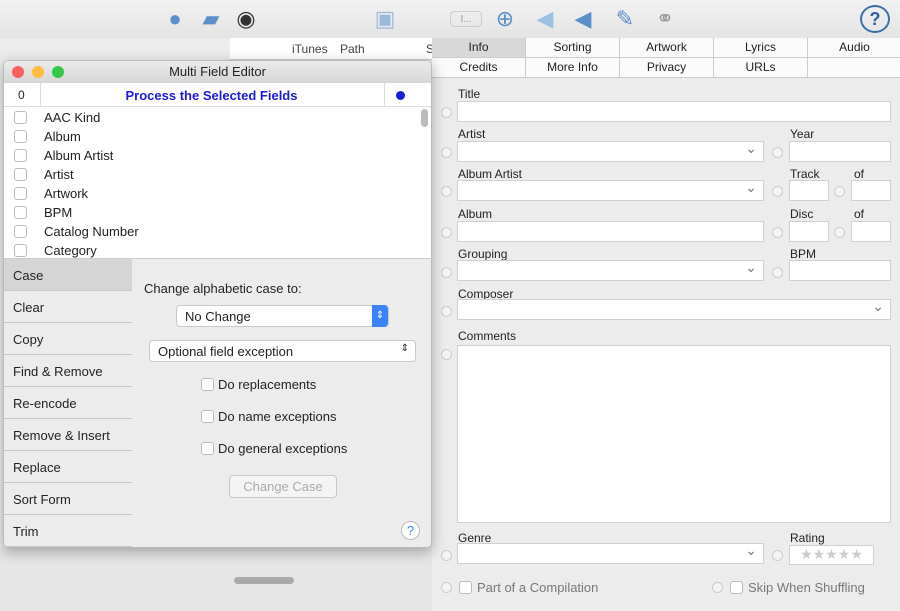  I want to click on genre-radio, so click(446, 555).